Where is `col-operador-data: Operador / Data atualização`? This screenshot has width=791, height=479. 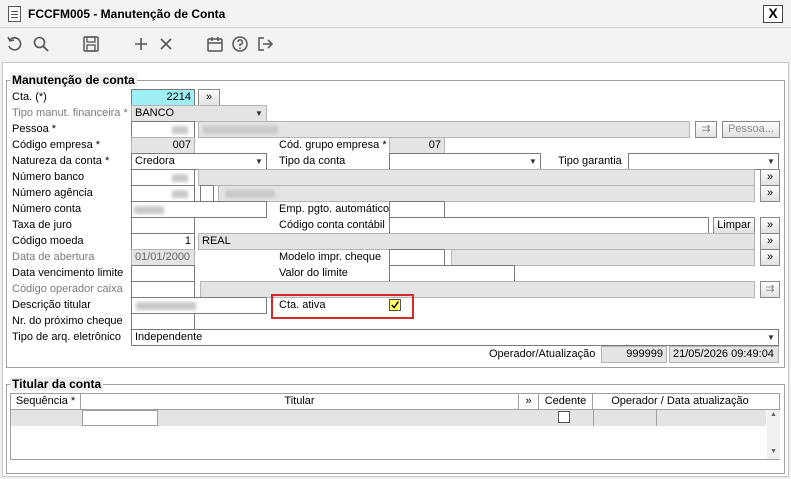
col-operador-data: Operador / Data atualização is located at coordinates (680, 401).